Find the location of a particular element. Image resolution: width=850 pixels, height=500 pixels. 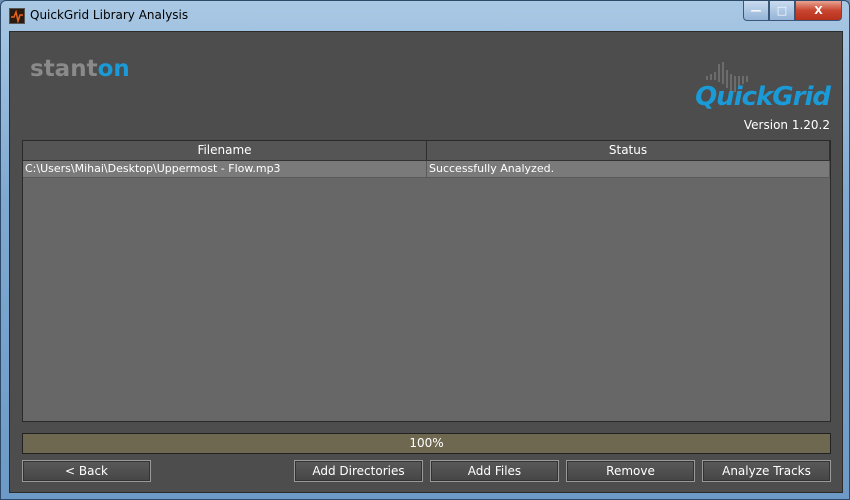

logo-prefix: stant is located at coordinates (64, 69).